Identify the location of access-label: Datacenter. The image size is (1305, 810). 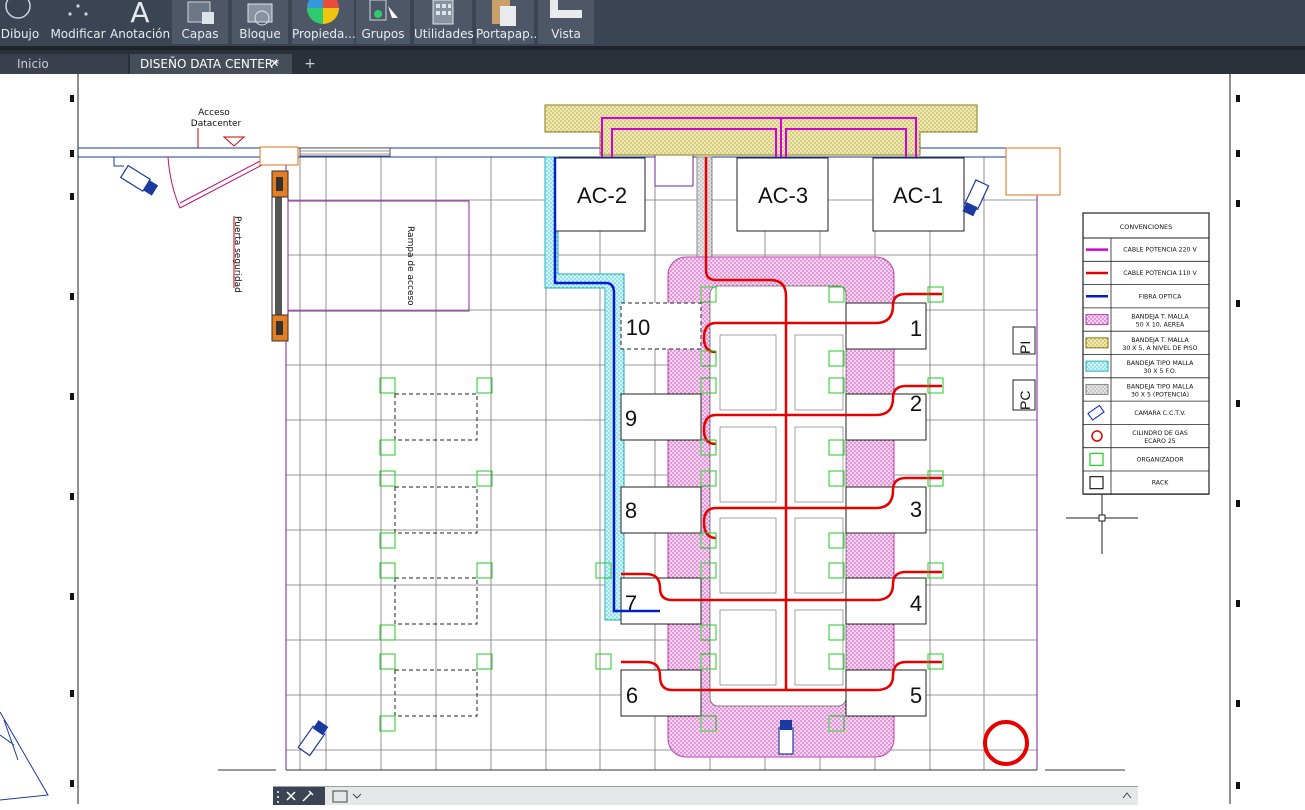
(216, 124).